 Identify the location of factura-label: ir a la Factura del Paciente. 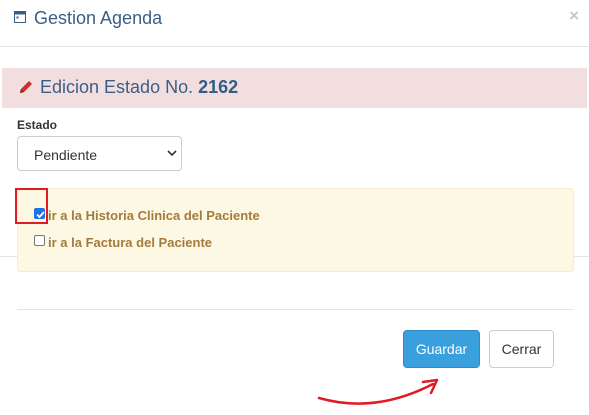
(130, 242).